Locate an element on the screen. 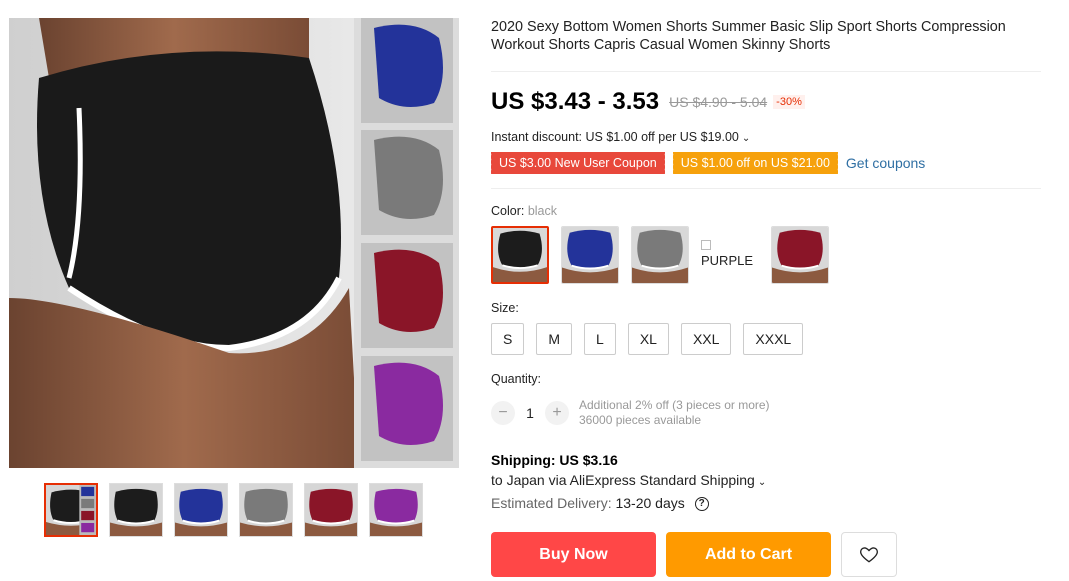 The height and width of the screenshot is (581, 1069). color-option-alt-text: PURPLE is located at coordinates (727, 260).